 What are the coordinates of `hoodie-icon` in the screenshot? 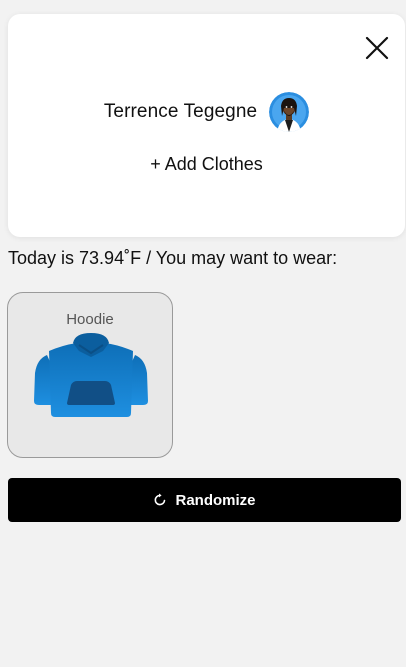 It's located at (91, 375).